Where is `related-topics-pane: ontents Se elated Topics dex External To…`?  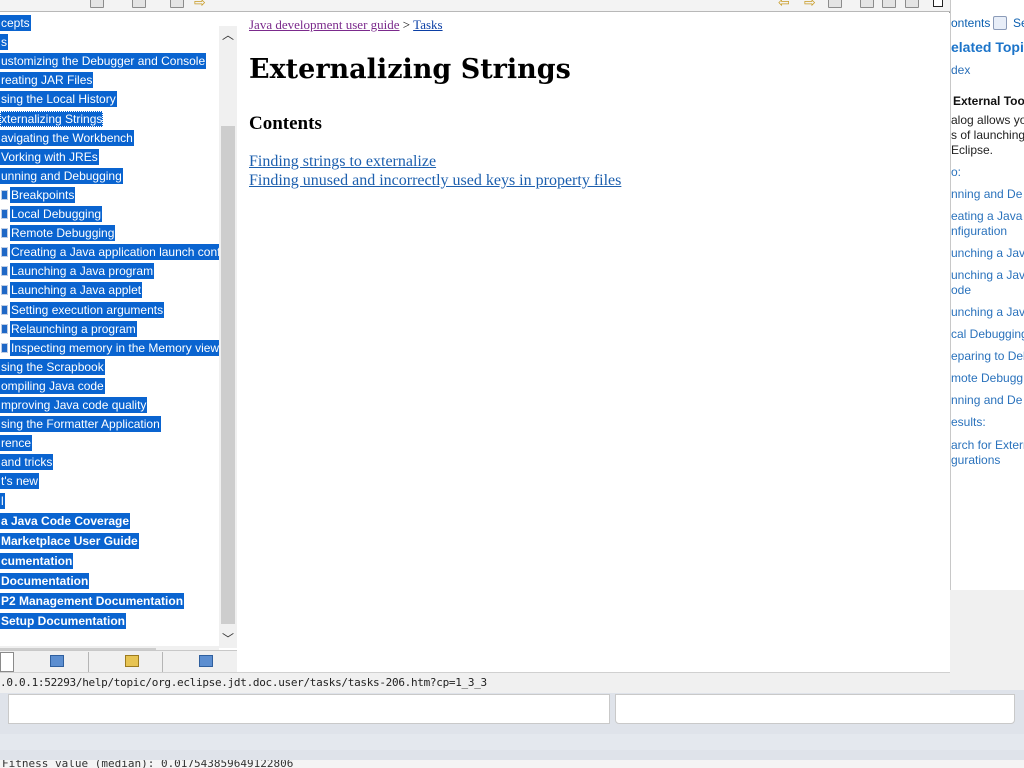 related-topics-pane: ontents Se elated Topics dex External To… is located at coordinates (987, 295).